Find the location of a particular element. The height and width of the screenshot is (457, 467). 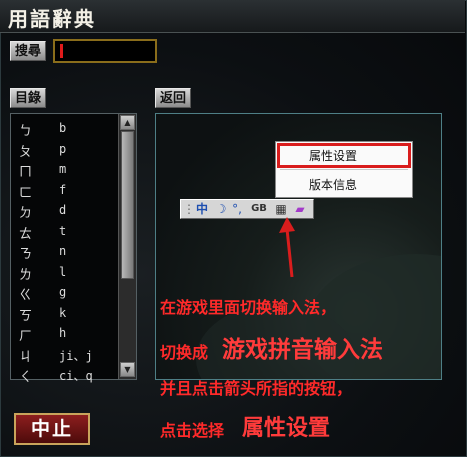

list-item: ㄊt is located at coordinates (64, 231).